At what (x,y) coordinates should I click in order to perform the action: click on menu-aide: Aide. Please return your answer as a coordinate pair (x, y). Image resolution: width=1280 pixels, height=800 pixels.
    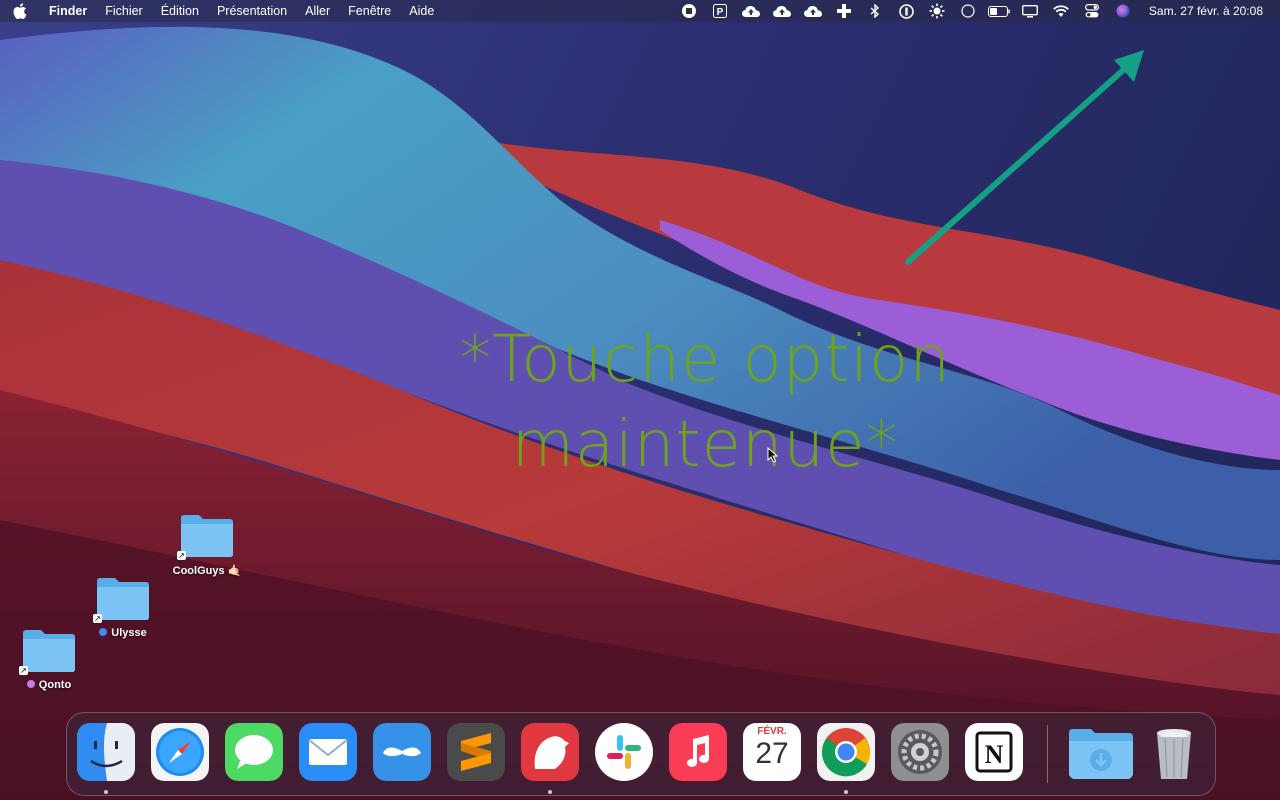
    Looking at the image, I should click on (421, 11).